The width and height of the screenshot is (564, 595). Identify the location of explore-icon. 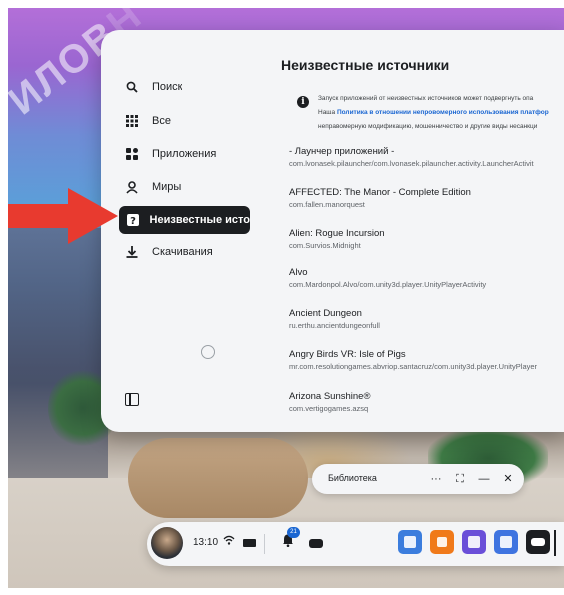
(506, 542).